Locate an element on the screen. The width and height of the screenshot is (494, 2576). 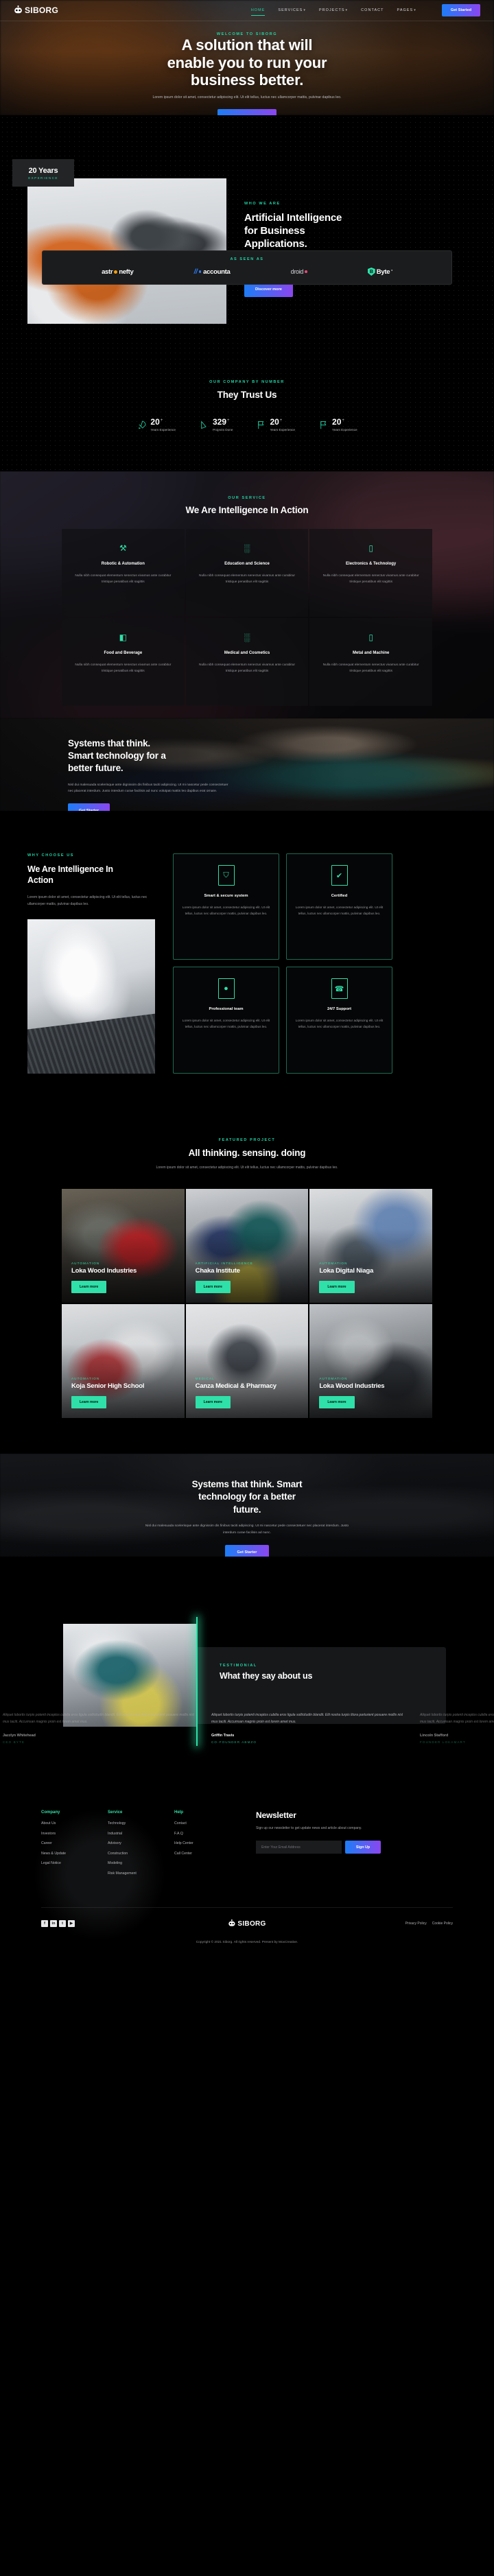
footer-link: Career is located at coordinates (74, 1843).